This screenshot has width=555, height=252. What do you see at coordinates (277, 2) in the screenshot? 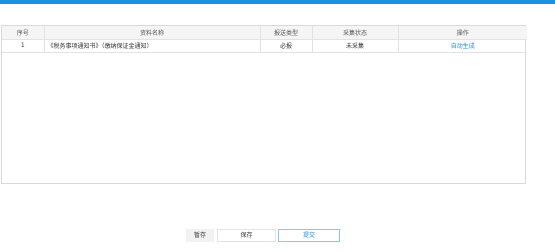
I see `top-accent-bar` at bounding box center [277, 2].